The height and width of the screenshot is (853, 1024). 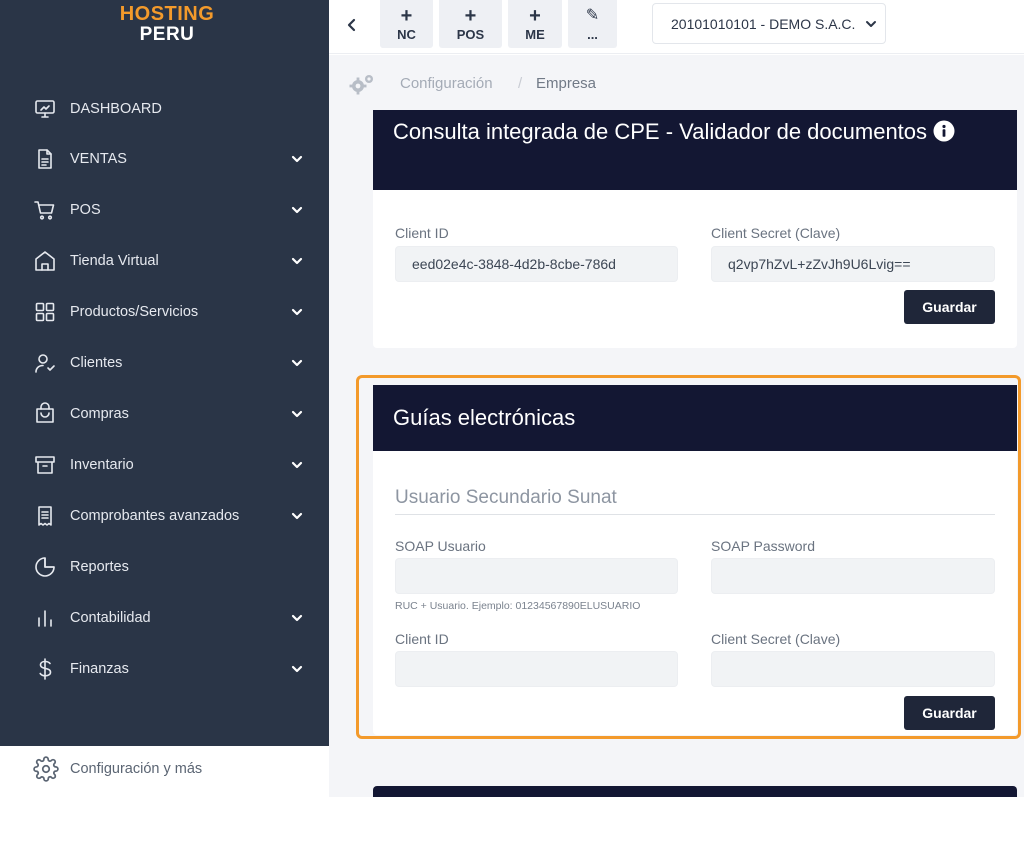 I want to click on guias-client-secret-input, so click(x=853, y=669).